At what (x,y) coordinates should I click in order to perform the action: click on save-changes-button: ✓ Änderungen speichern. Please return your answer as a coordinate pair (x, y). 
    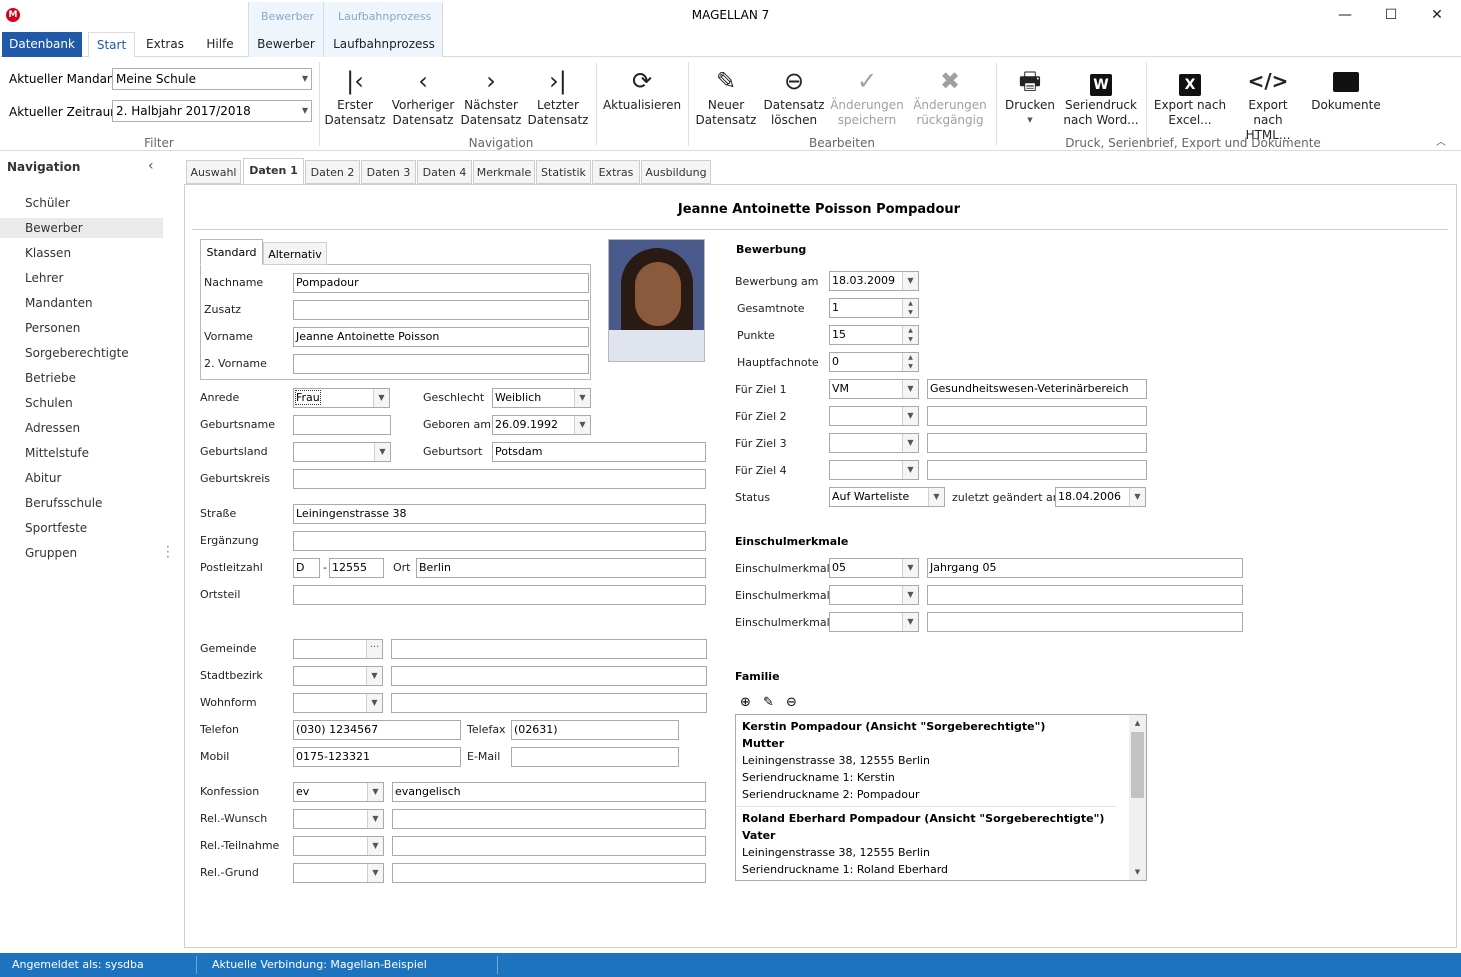
    Looking at the image, I should click on (867, 96).